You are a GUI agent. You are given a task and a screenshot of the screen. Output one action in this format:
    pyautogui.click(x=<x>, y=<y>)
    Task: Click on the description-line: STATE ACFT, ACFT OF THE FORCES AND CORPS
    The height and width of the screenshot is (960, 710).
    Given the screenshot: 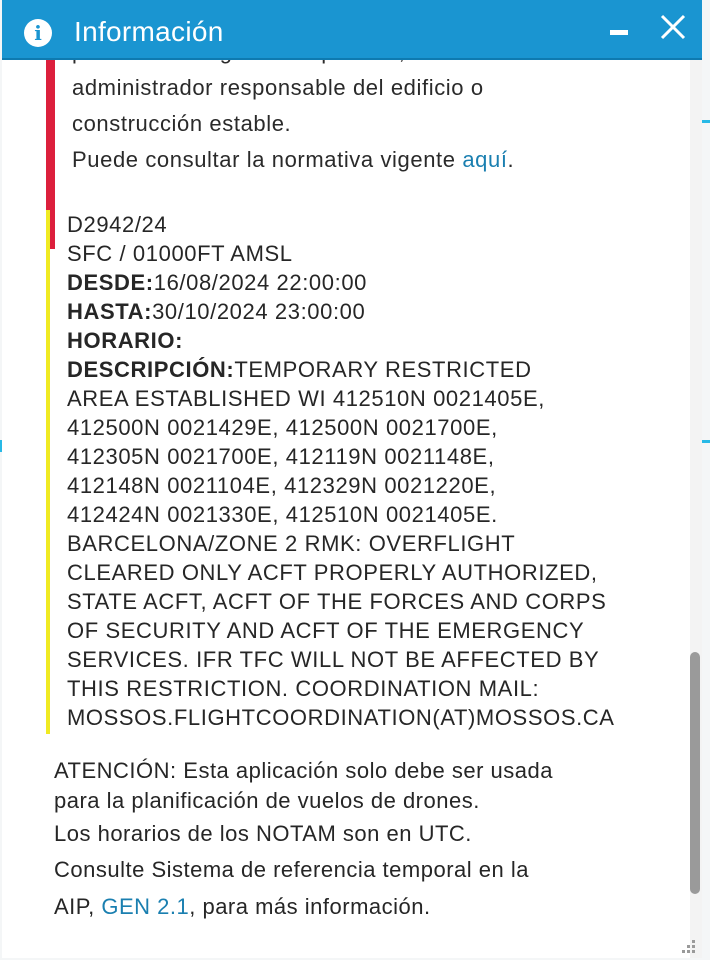 What is the action you would take?
    pyautogui.click(x=337, y=601)
    